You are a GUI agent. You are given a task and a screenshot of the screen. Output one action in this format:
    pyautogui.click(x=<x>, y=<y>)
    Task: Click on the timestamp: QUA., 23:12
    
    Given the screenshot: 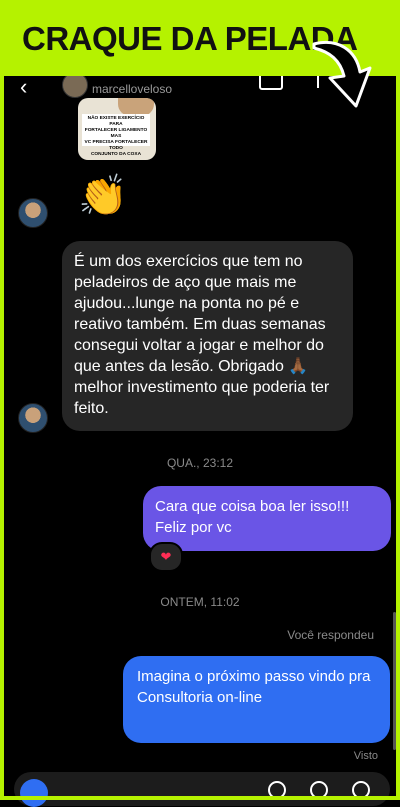 What is the action you would take?
    pyautogui.click(x=200, y=463)
    